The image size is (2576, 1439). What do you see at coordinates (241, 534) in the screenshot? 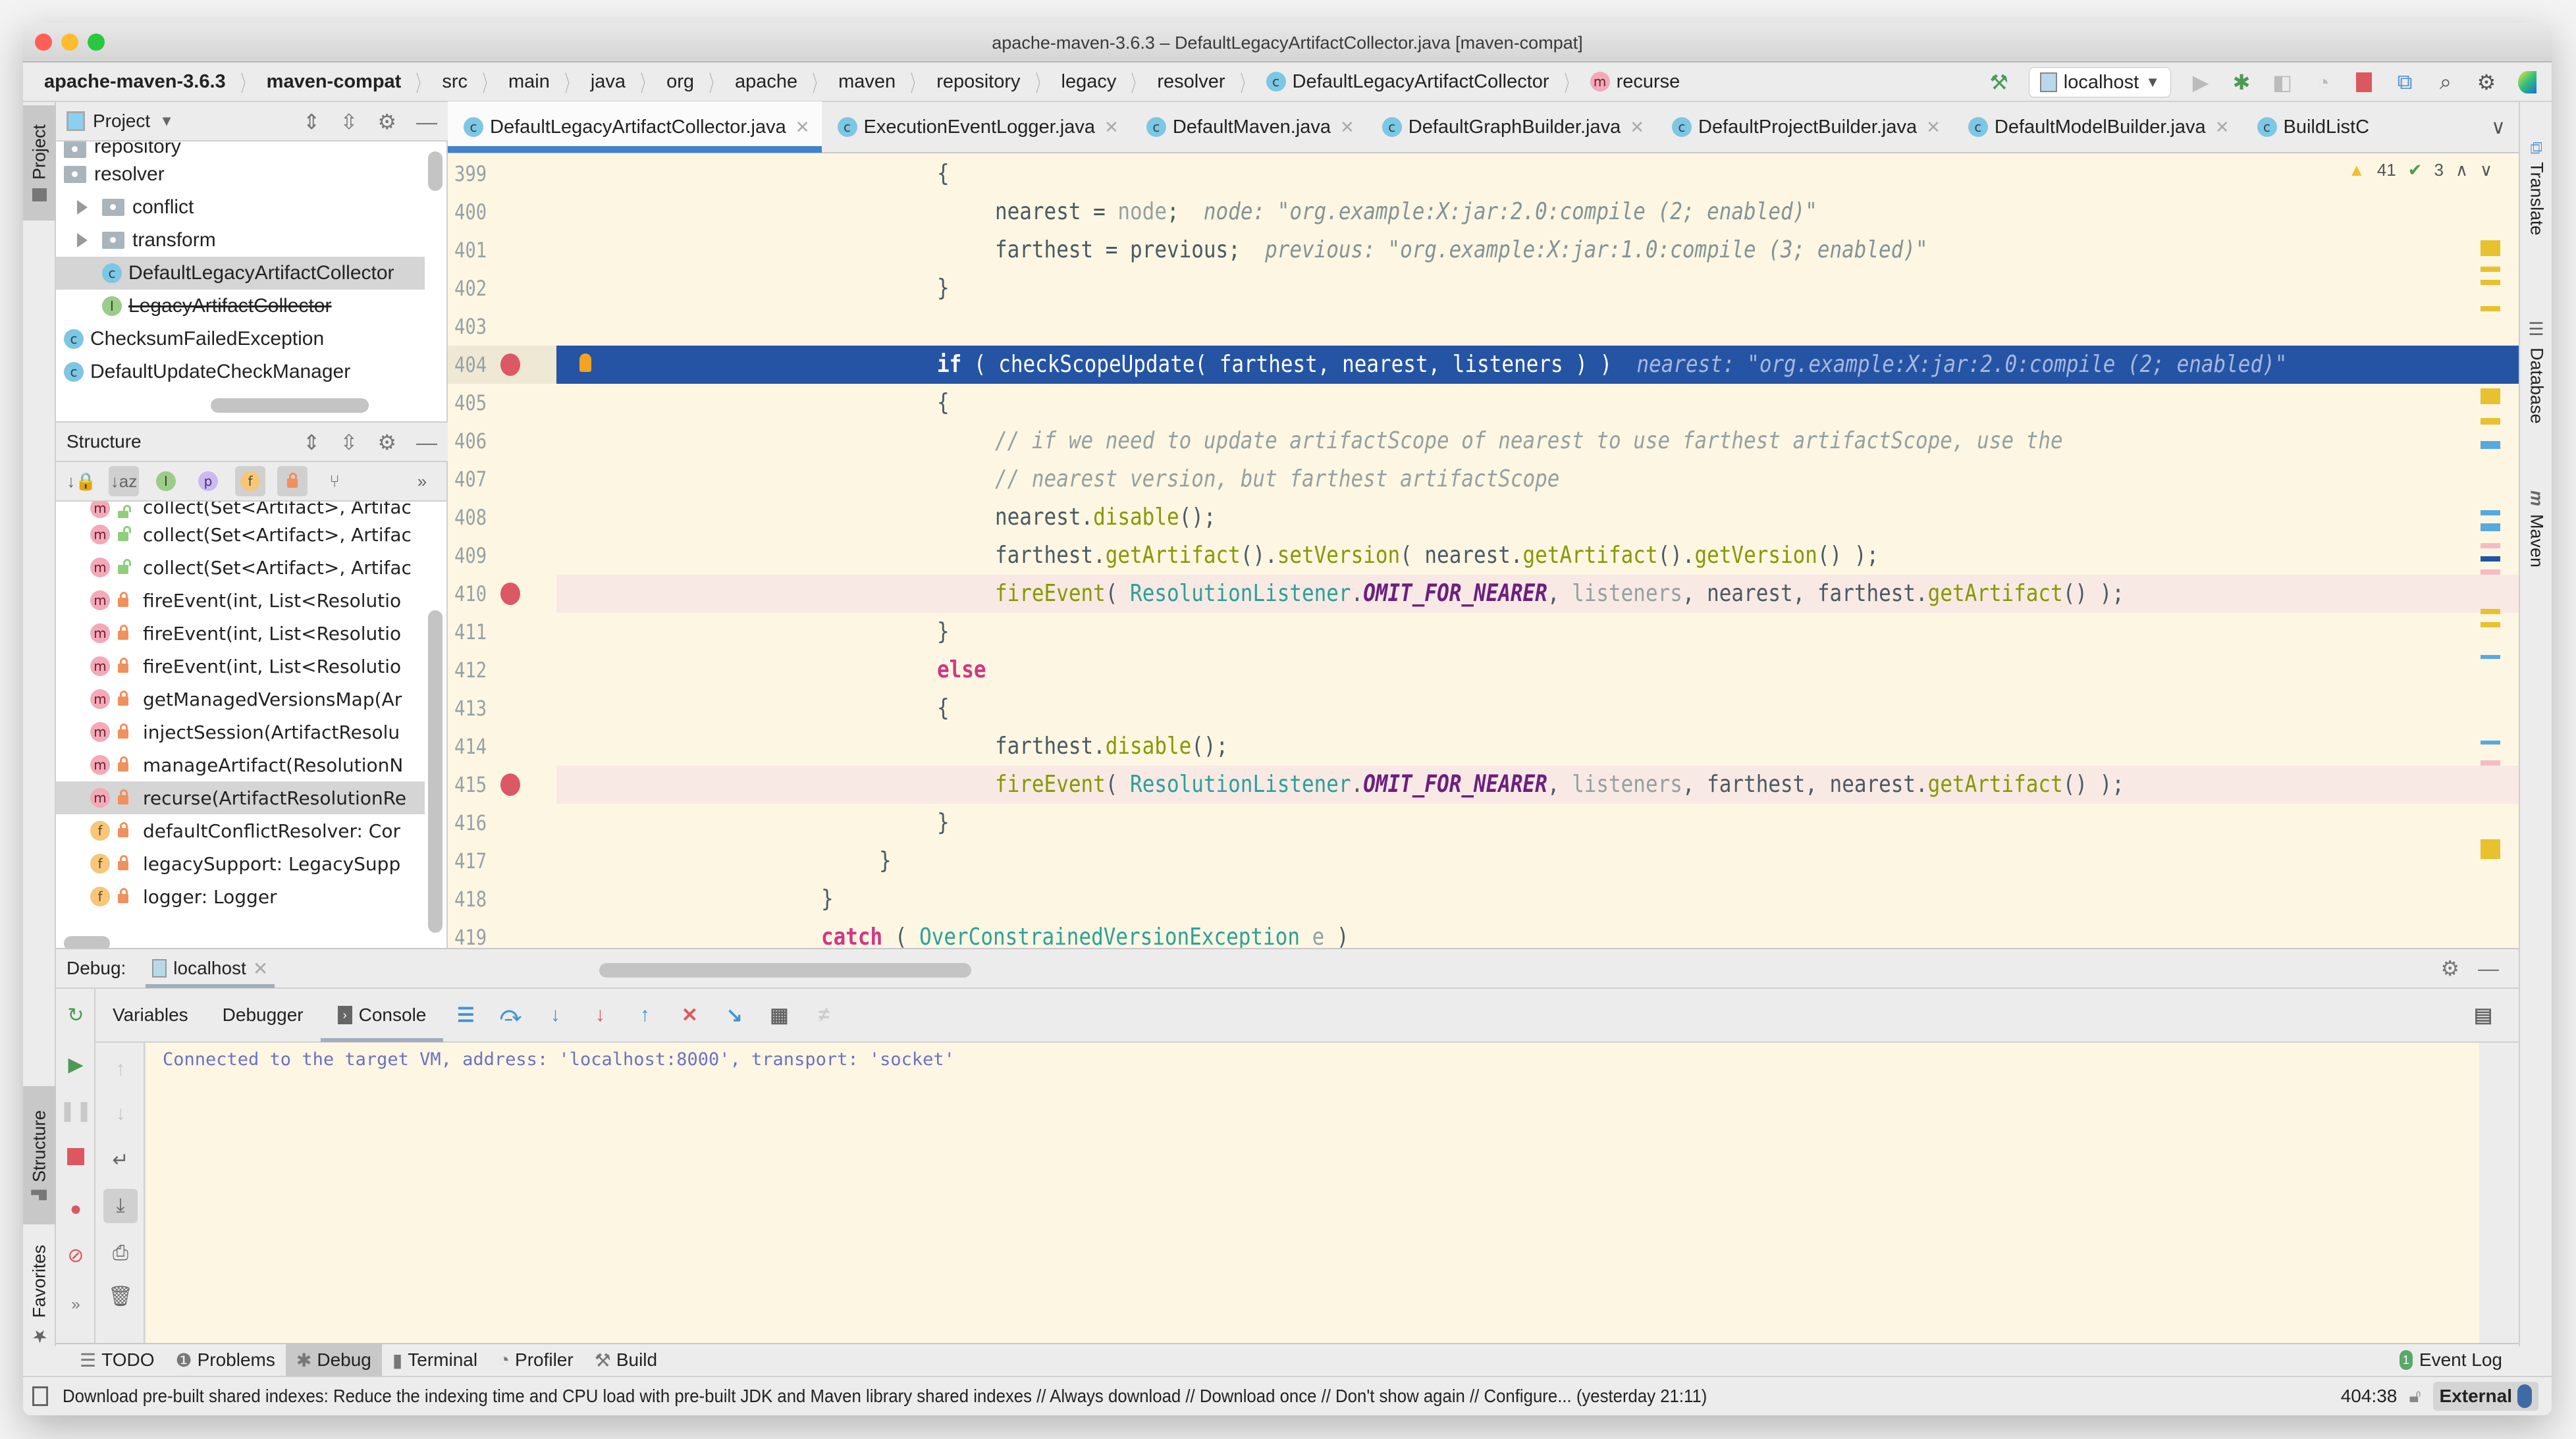
I see `structure-item: m collect(Set<Artifact>, Artifac` at bounding box center [241, 534].